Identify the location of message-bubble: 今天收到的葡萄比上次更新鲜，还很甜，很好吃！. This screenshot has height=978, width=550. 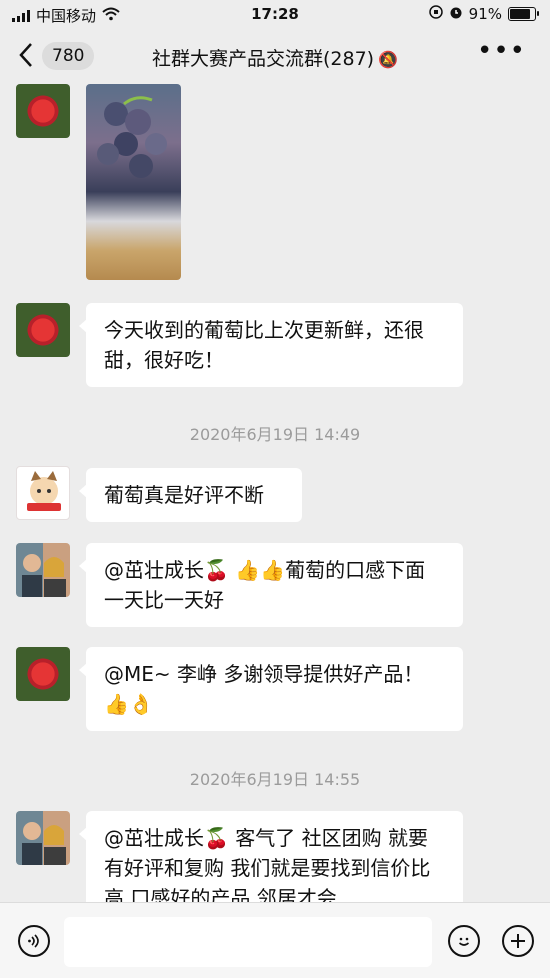
(271, 345).